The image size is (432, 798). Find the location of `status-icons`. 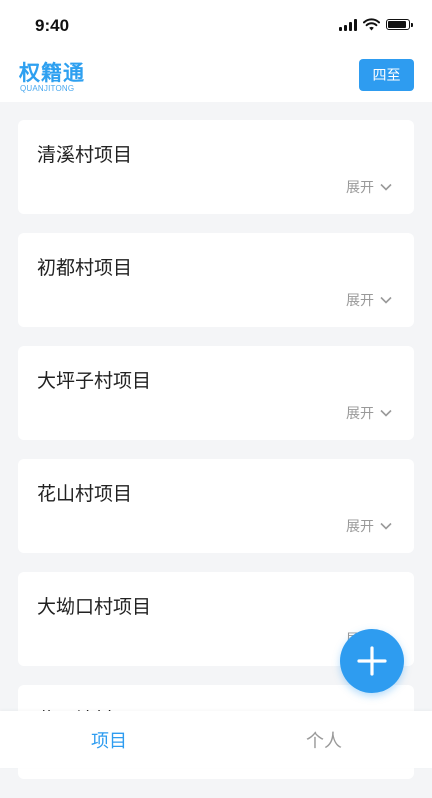

status-icons is located at coordinates (376, 24).